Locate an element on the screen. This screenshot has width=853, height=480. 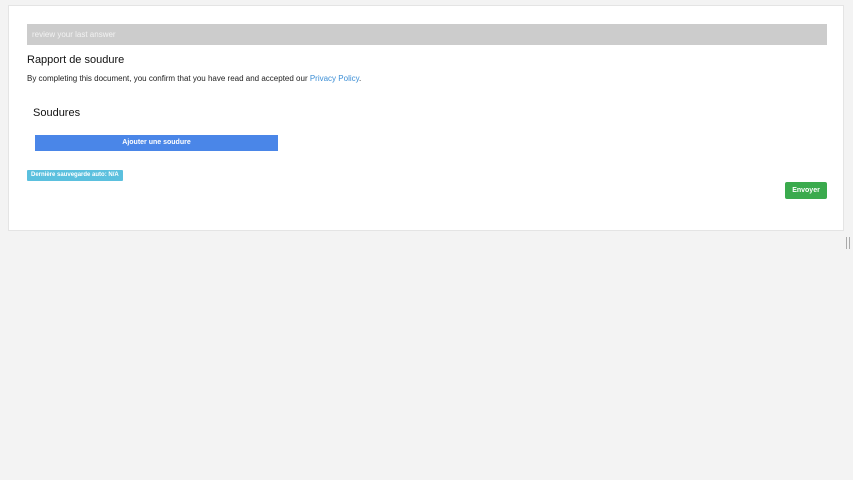
resize-handle is located at coordinates (848, 243).